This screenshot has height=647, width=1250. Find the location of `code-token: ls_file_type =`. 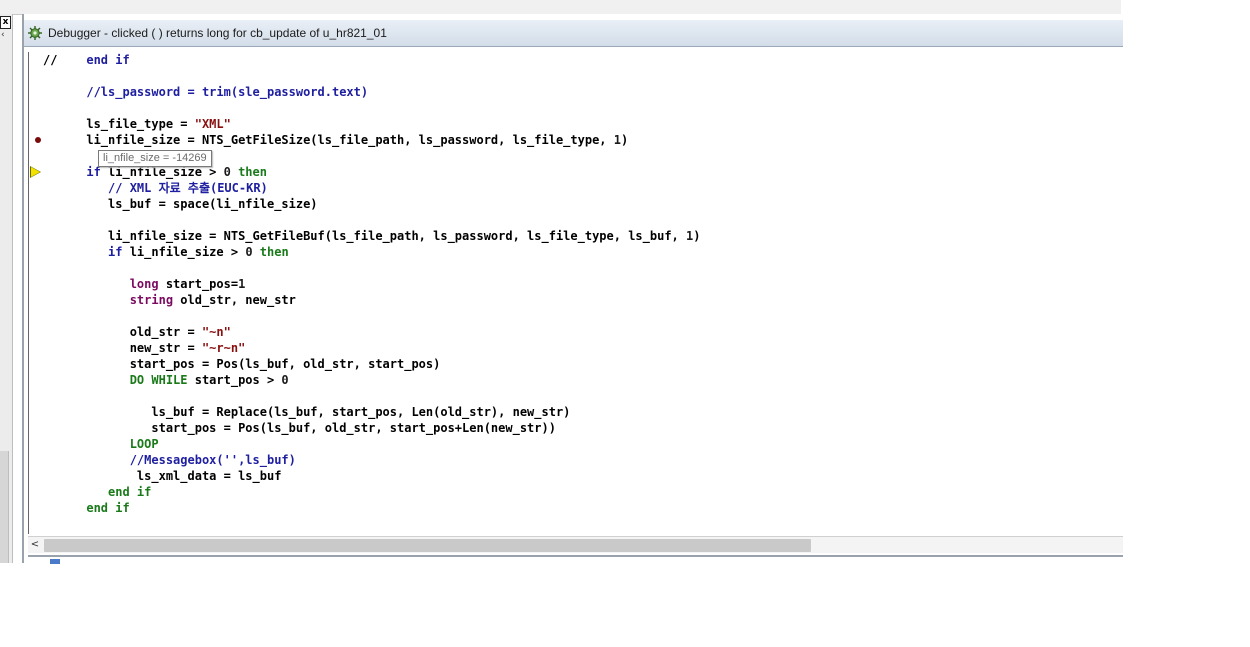

code-token: ls_file_type = is located at coordinates (119, 124).